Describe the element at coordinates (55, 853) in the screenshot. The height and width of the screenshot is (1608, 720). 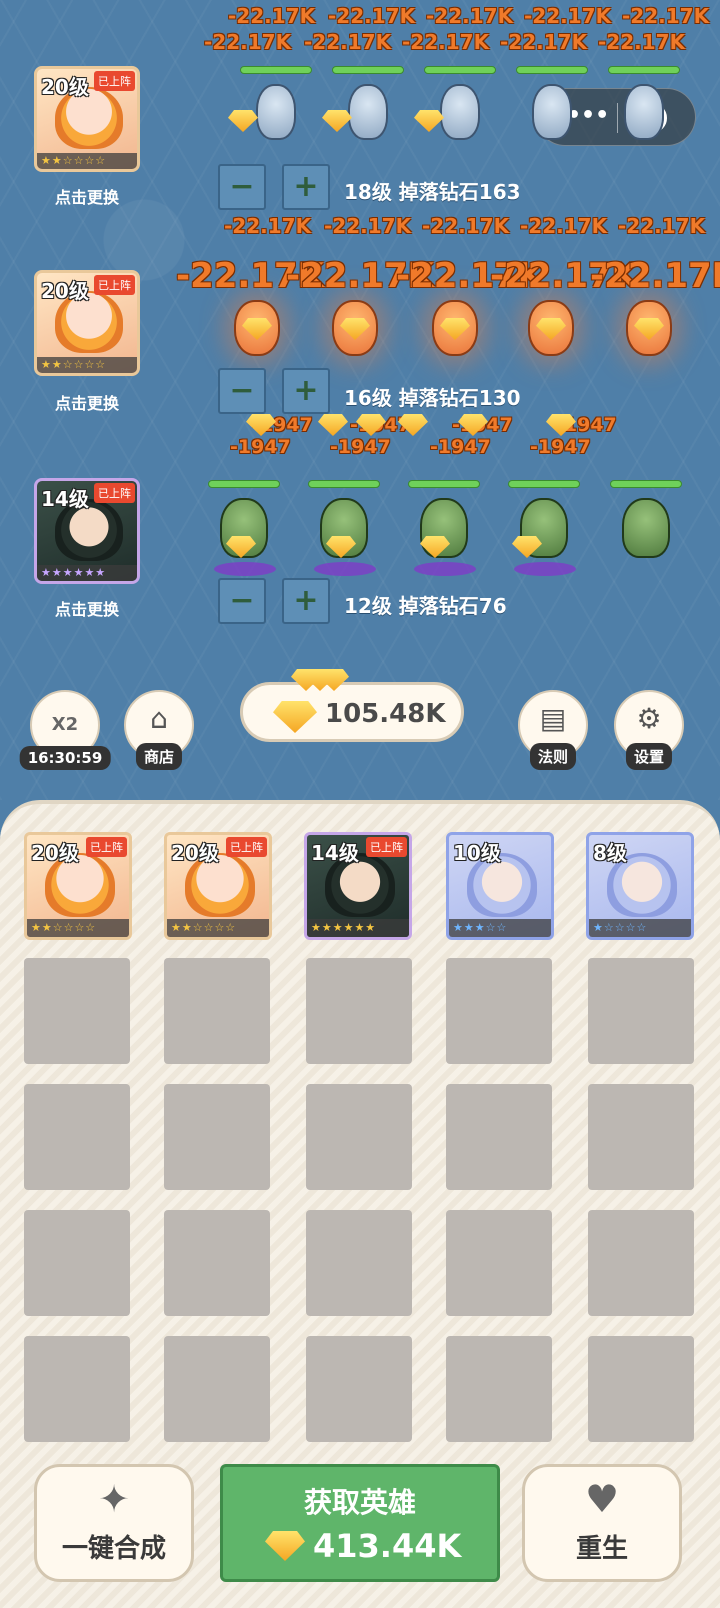
I see `hero-level: 20级` at that location.